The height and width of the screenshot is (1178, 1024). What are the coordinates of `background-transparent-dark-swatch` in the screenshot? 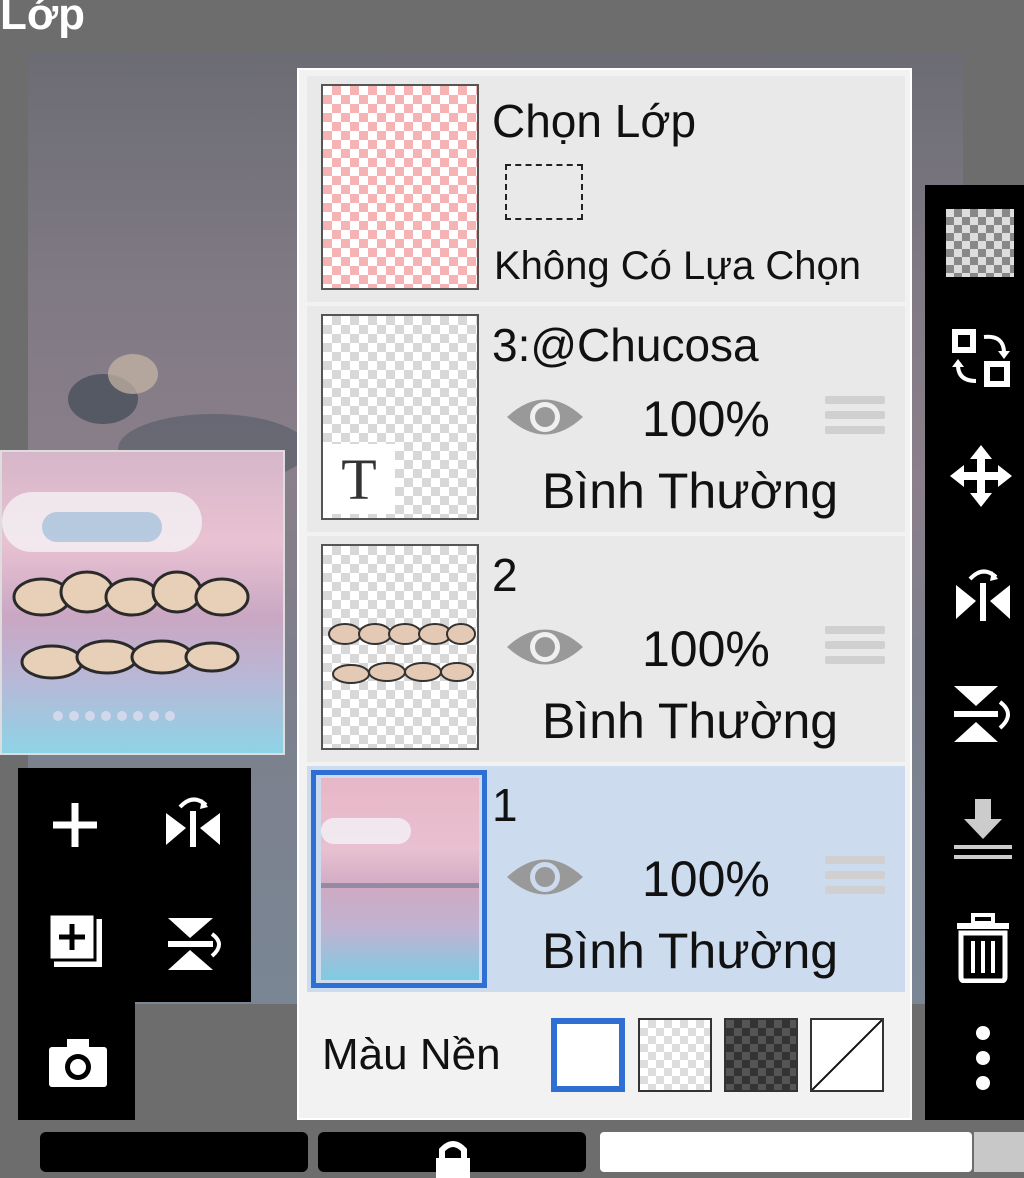 It's located at (761, 1055).